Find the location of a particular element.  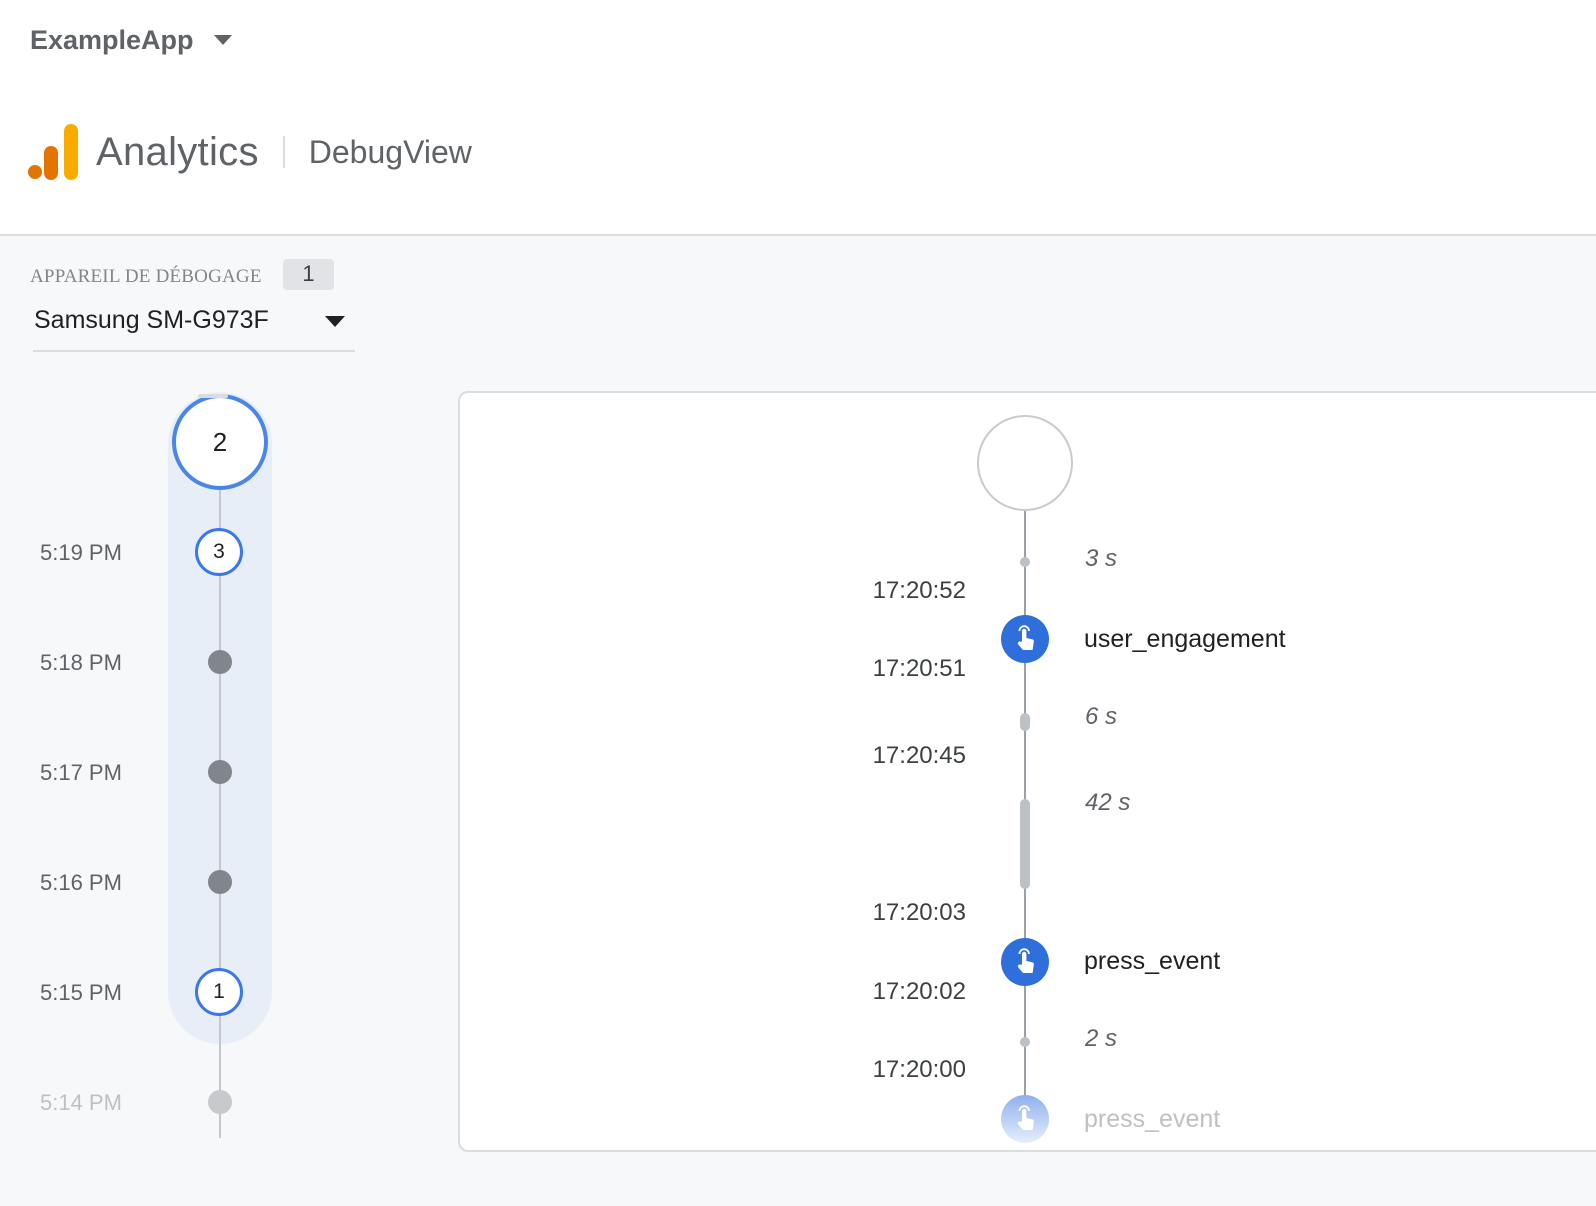

gap-duration: 2 s is located at coordinates (1101, 1038).